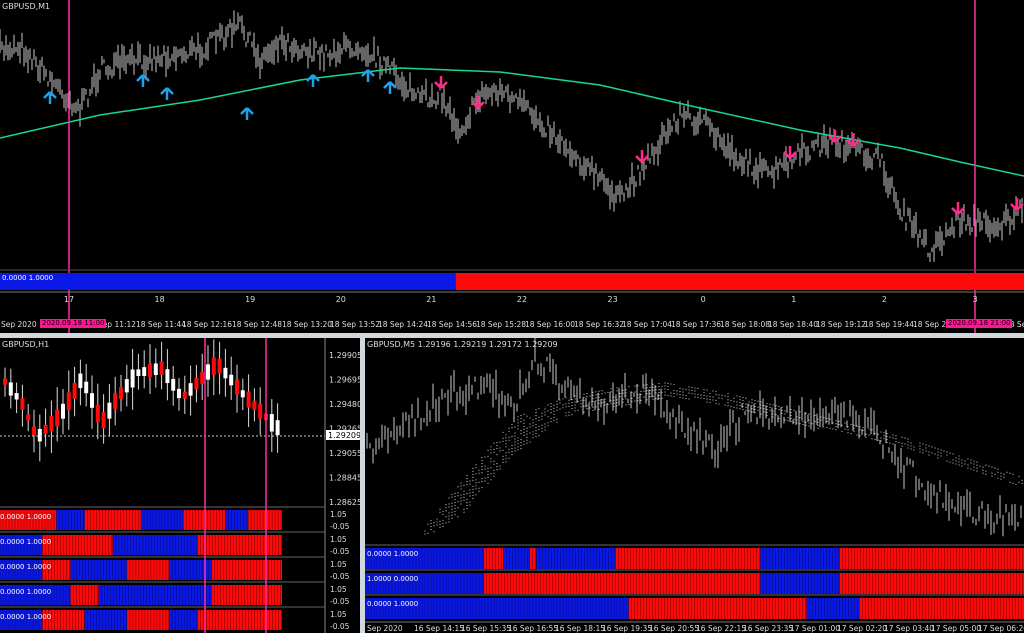 Image resolution: width=1024 pixels, height=633 pixels. What do you see at coordinates (717, 608) in the screenshot?
I see `m5-subpanel-bar-segment` at bounding box center [717, 608].